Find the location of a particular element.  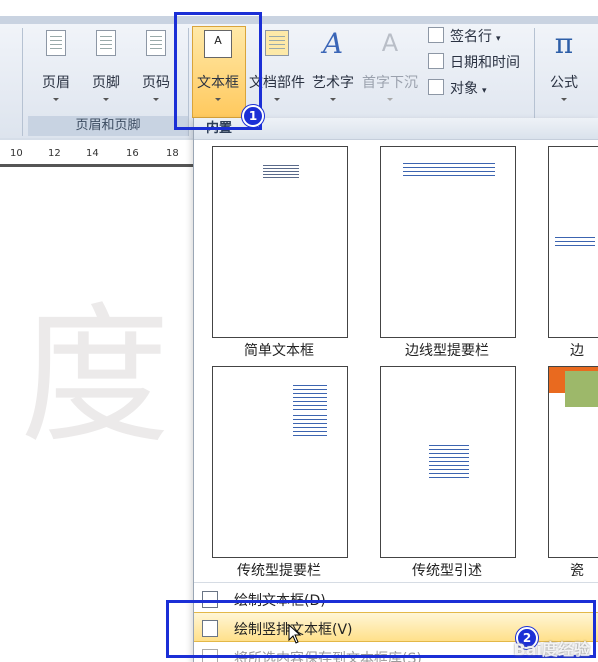

header-button: 页眉 is located at coordinates (56, 70).